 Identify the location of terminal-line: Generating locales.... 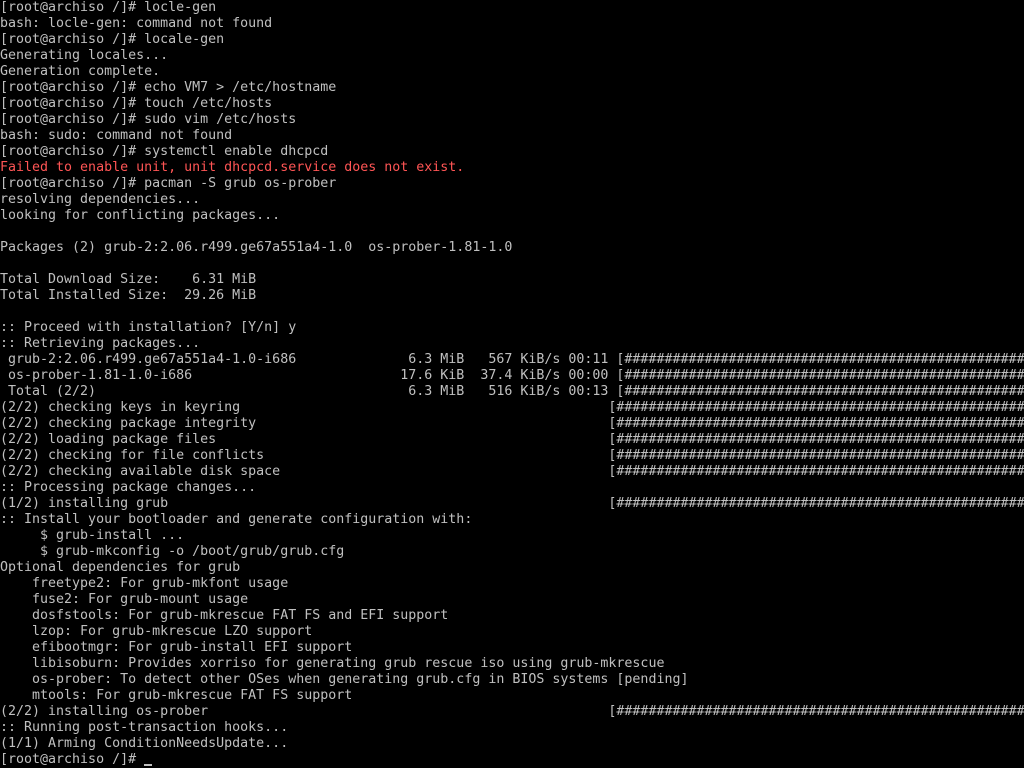
(84, 55).